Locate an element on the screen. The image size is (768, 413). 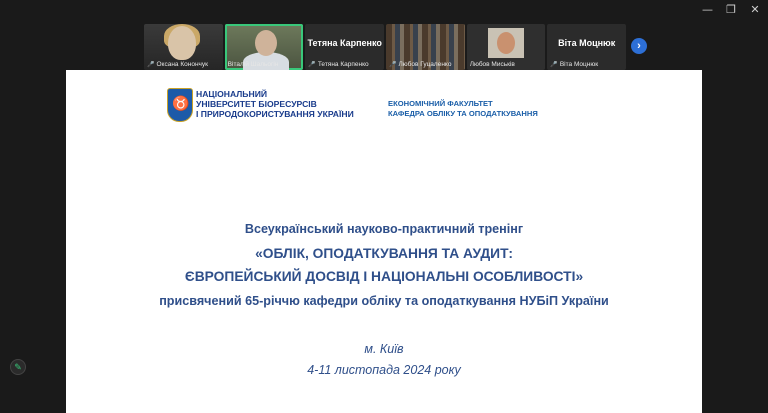
participant-name-label: Віталій Шальогін is located at coordinates (265, 64).